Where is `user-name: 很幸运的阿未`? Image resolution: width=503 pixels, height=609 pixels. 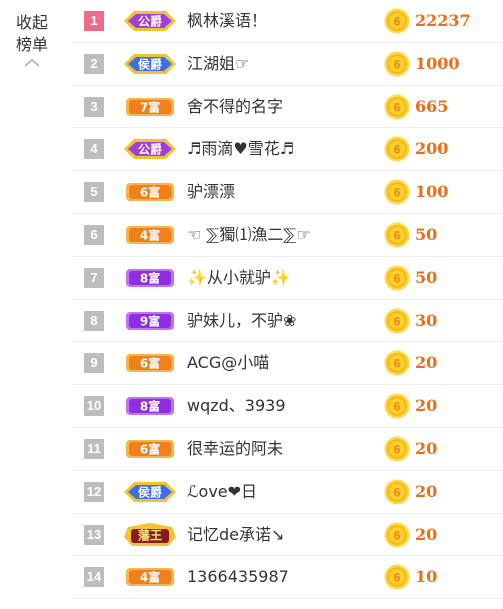
user-name: 很幸运的阿未 is located at coordinates (235, 449).